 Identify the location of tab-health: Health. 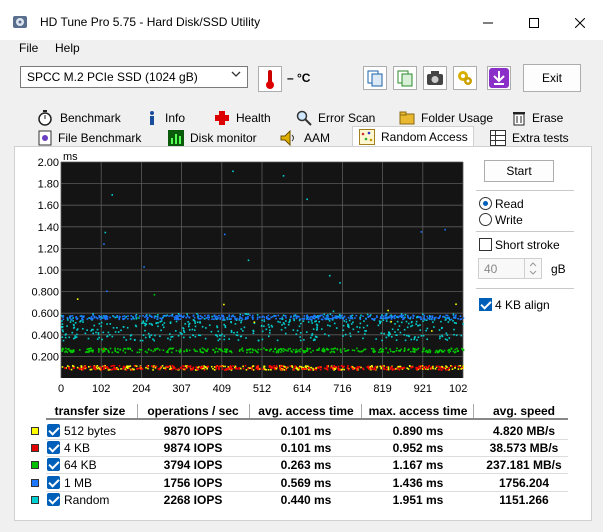
(239, 118).